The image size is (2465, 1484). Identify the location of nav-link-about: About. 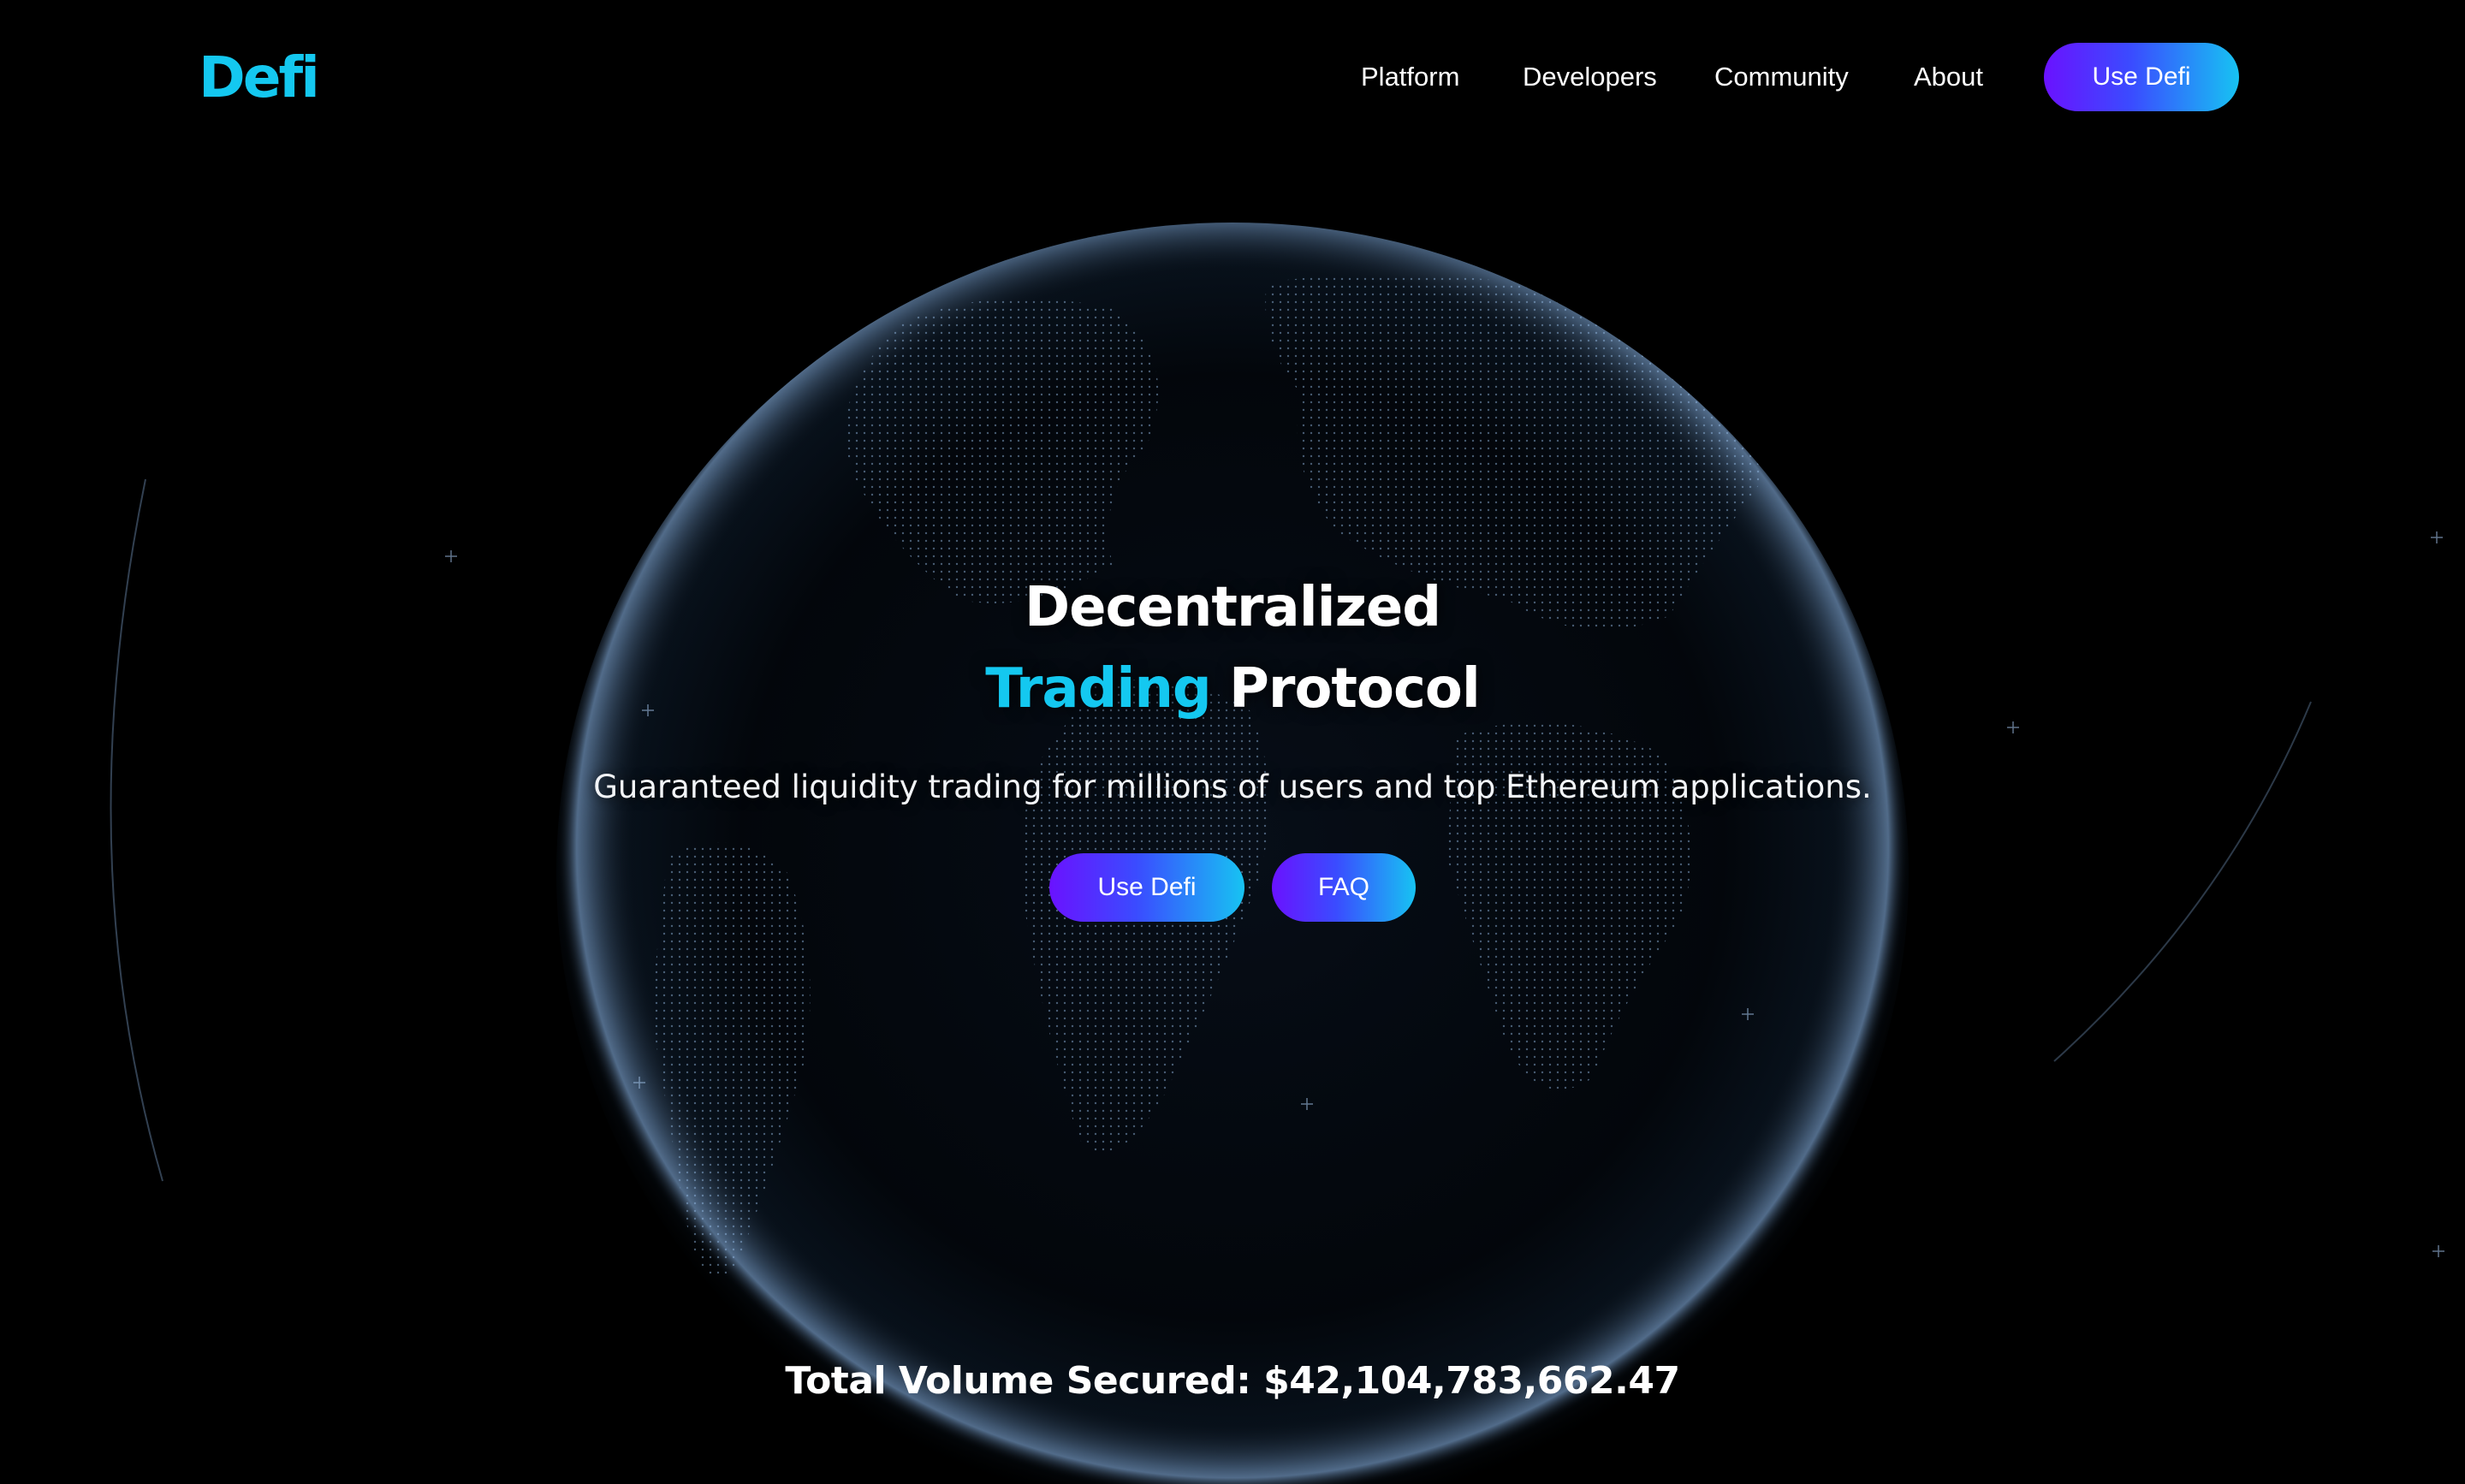
(1948, 77).